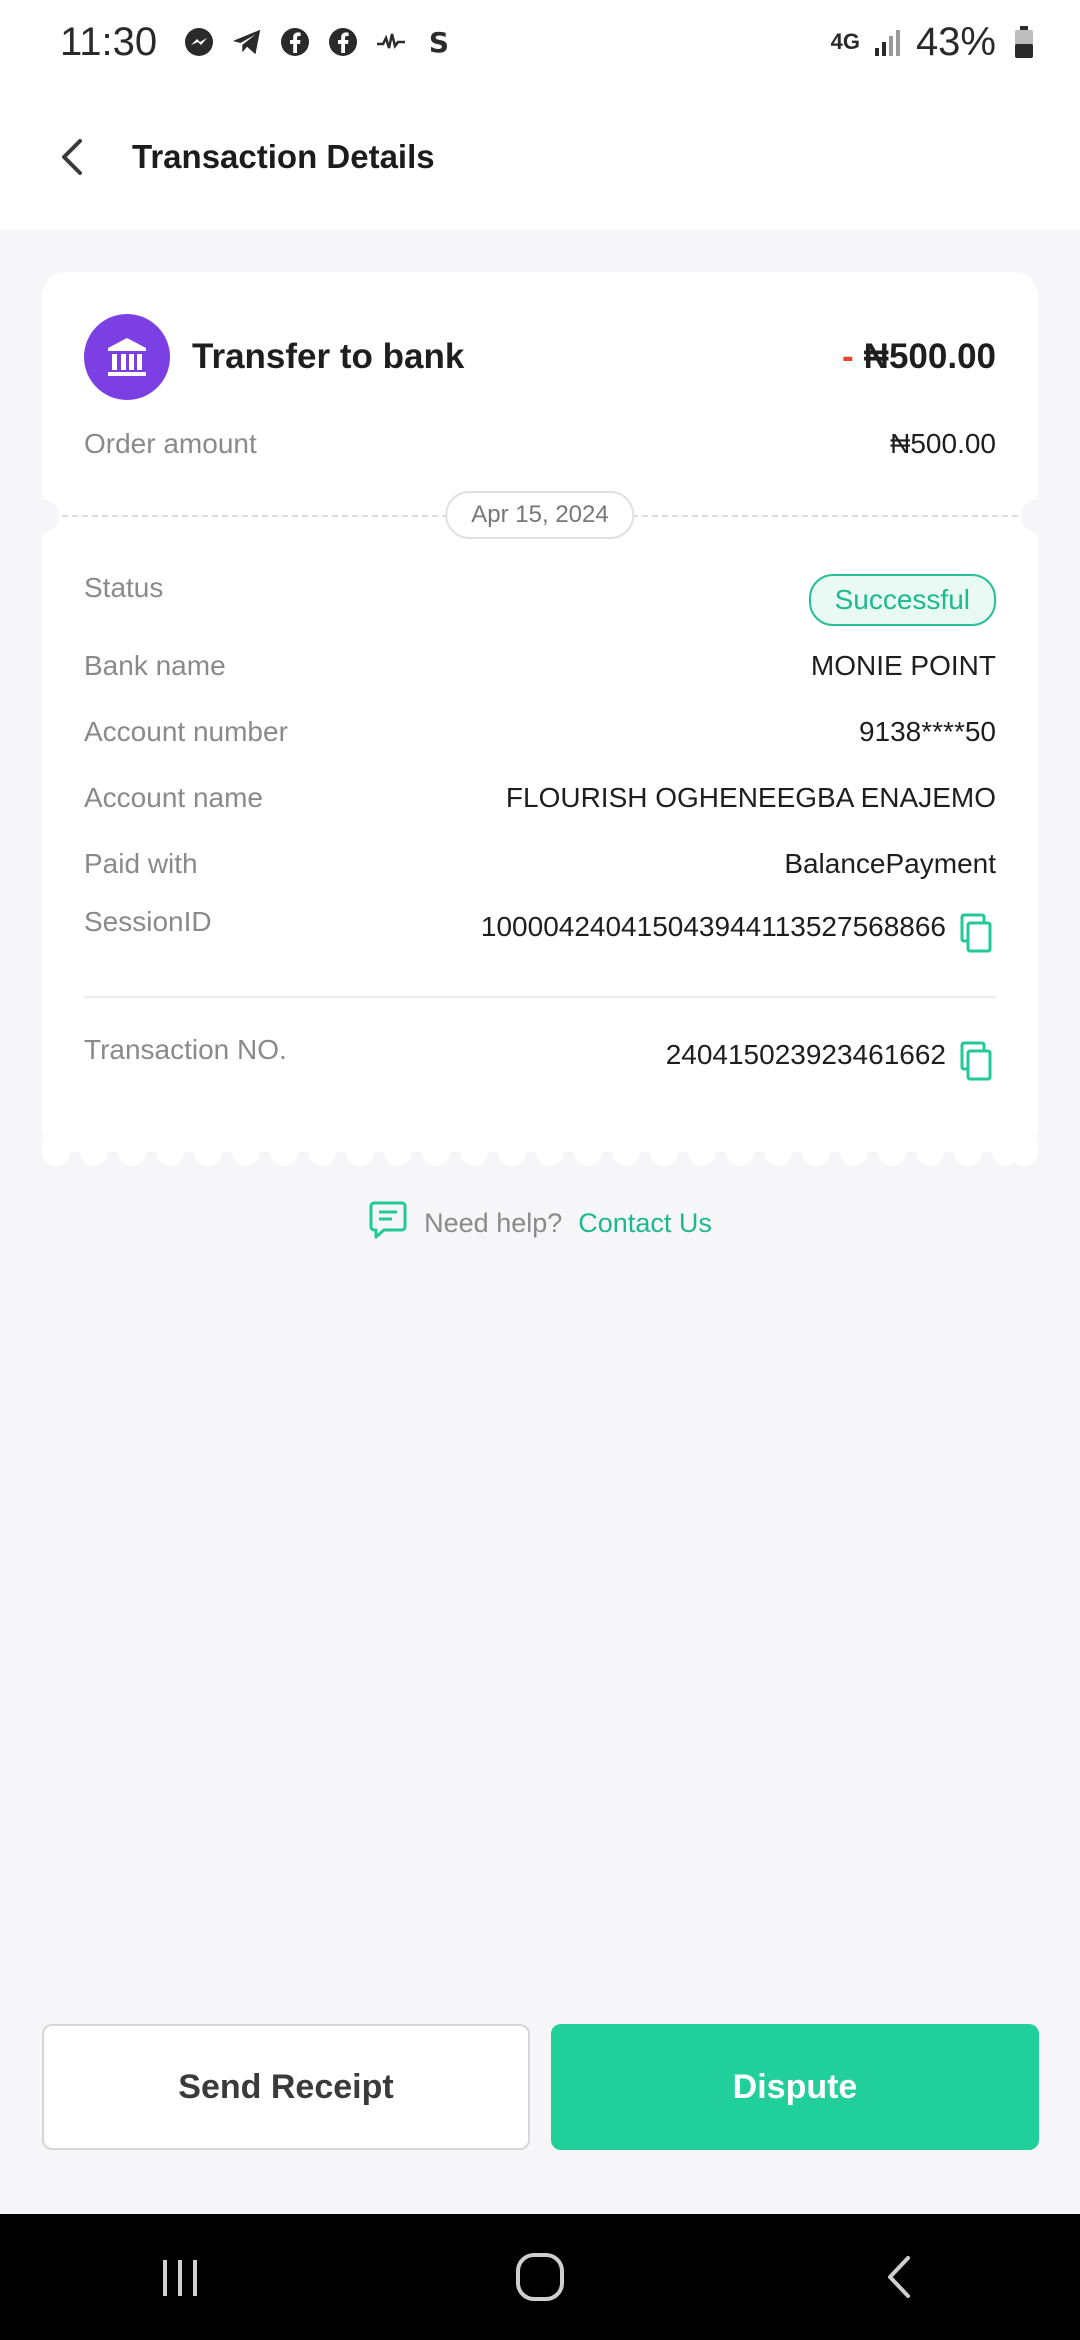 This screenshot has width=1080, height=2340. Describe the element at coordinates (109, 41) in the screenshot. I see `clock: 11:30` at that location.